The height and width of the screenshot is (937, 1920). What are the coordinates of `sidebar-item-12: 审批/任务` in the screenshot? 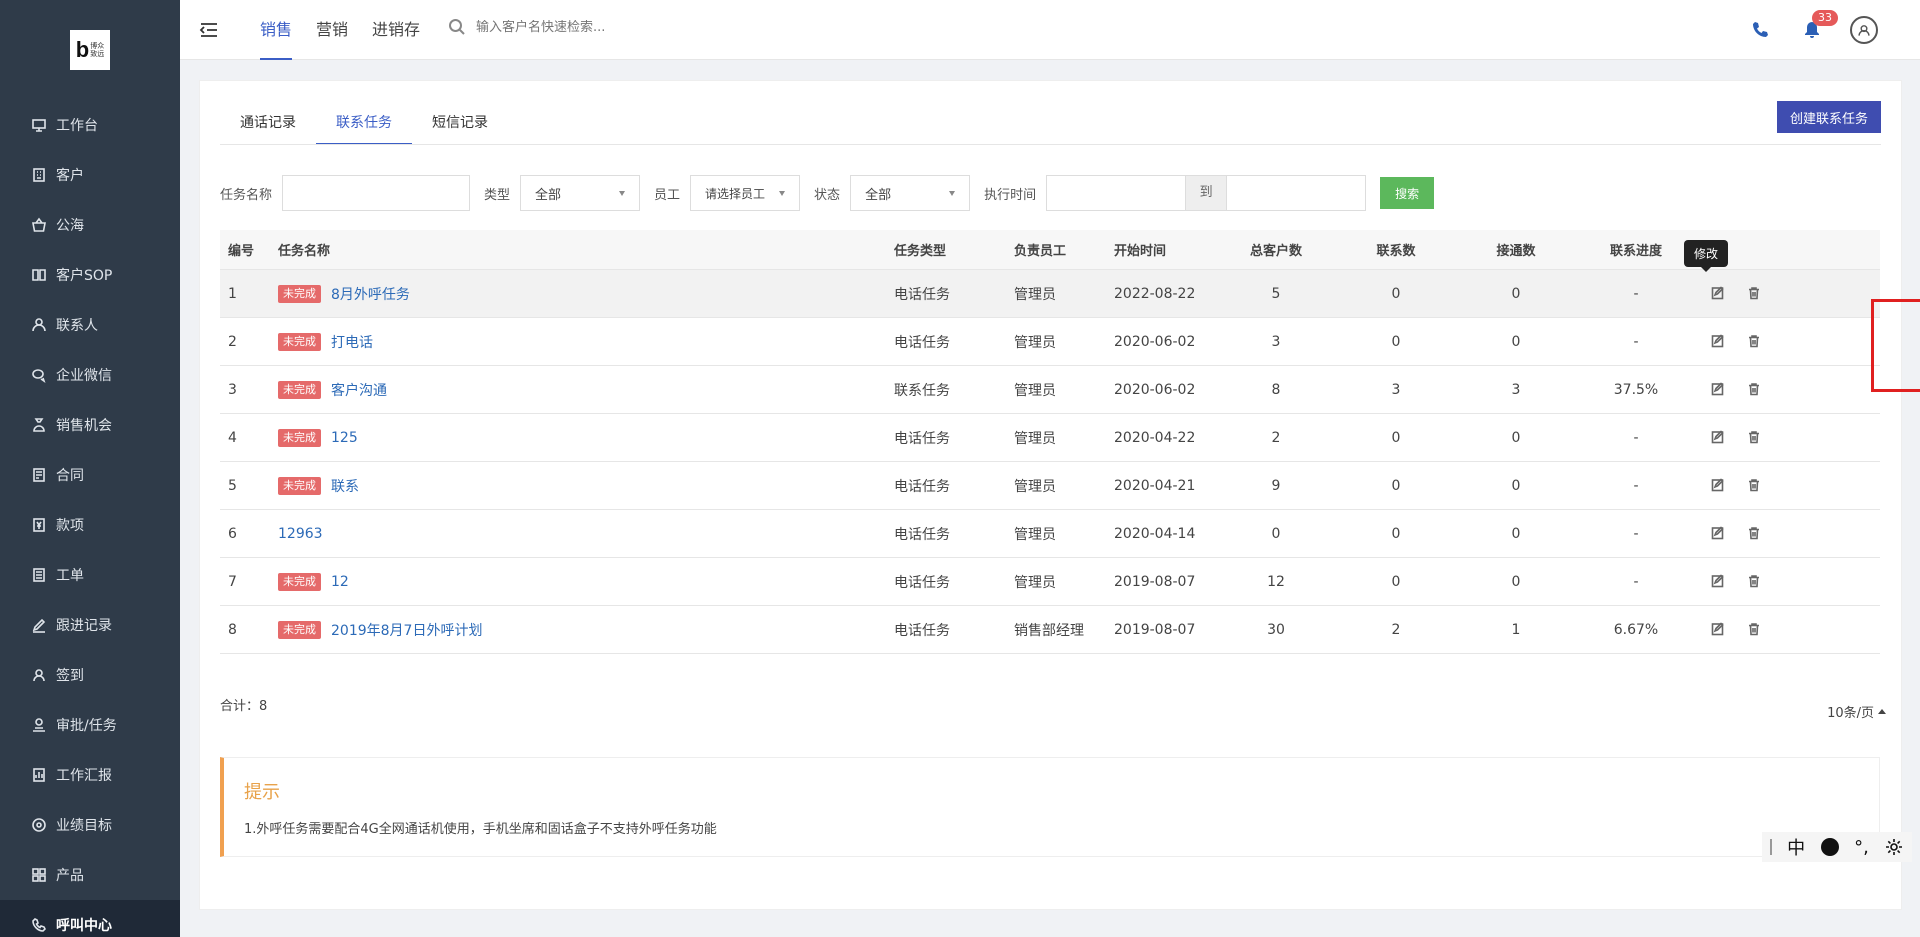 It's located at (90, 725).